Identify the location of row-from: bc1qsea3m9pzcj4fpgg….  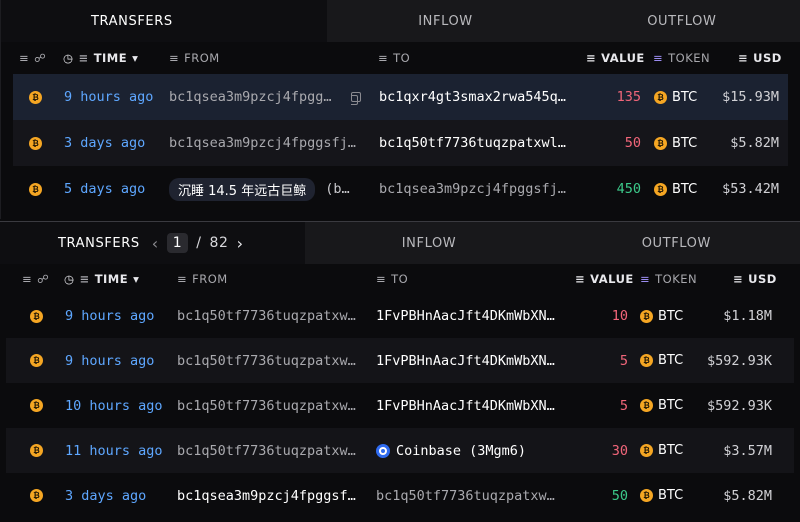
(257, 97).